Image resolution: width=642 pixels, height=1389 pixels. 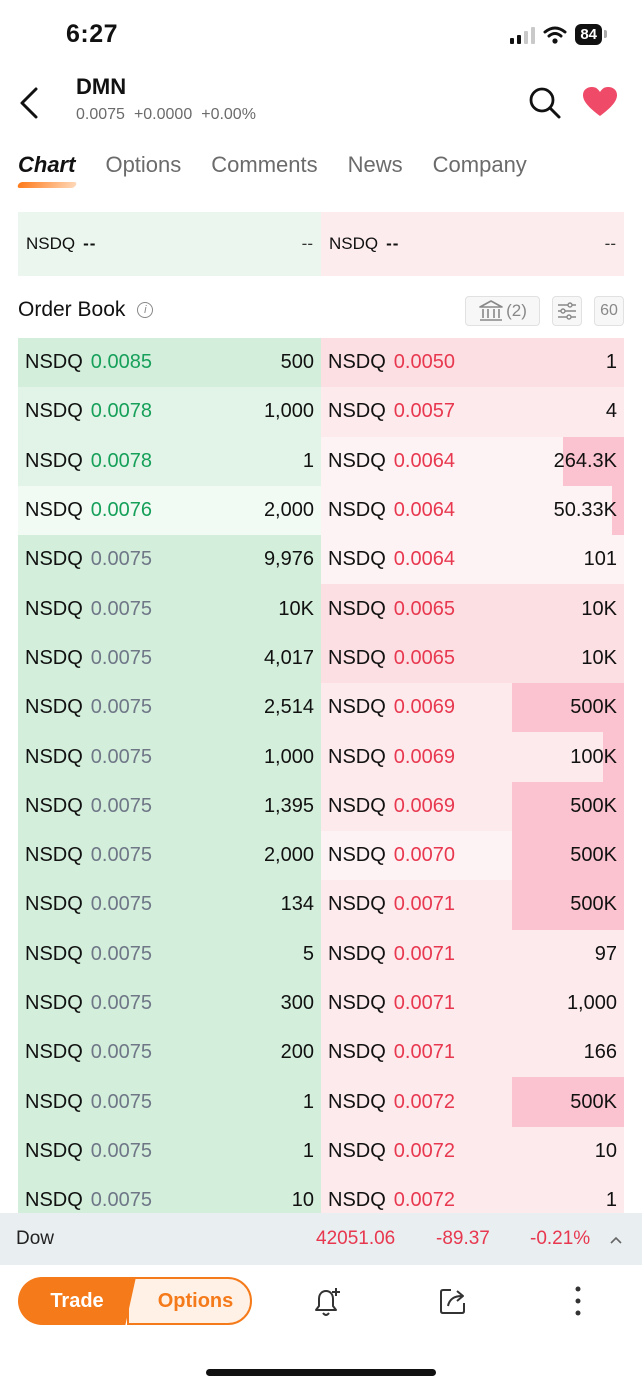 I want to click on share-icon, so click(x=453, y=1303).